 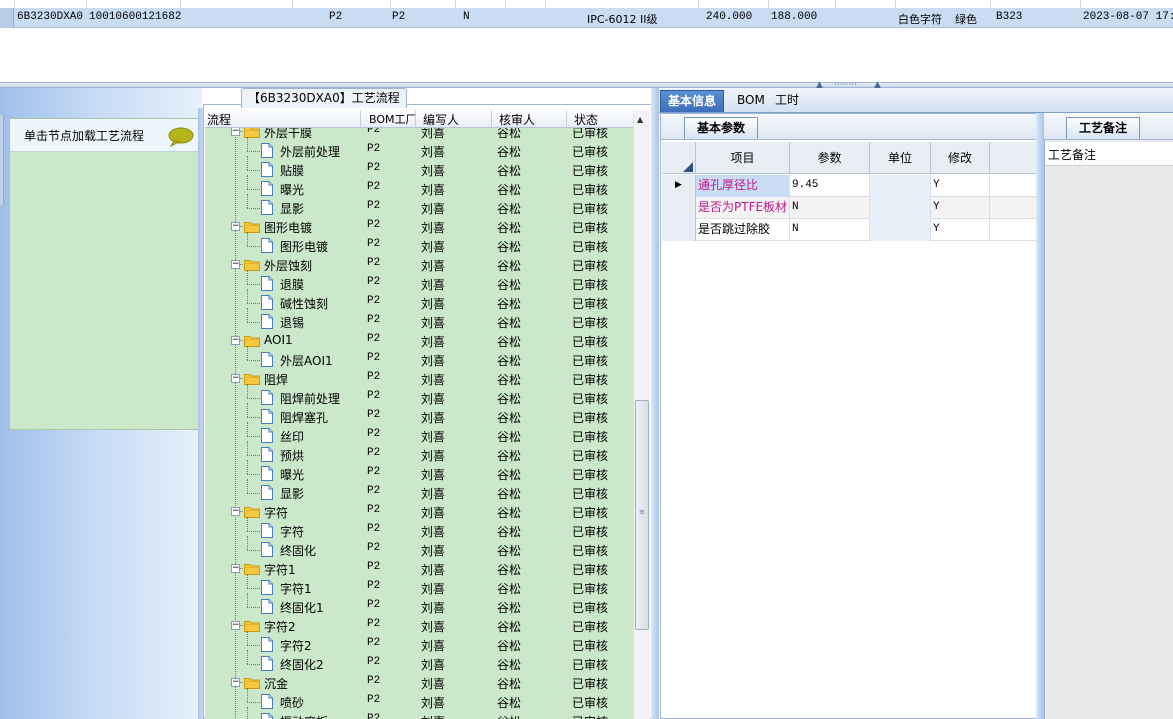 What do you see at coordinates (900, 158) in the screenshot?
I see `column-header-unit: 单位` at bounding box center [900, 158].